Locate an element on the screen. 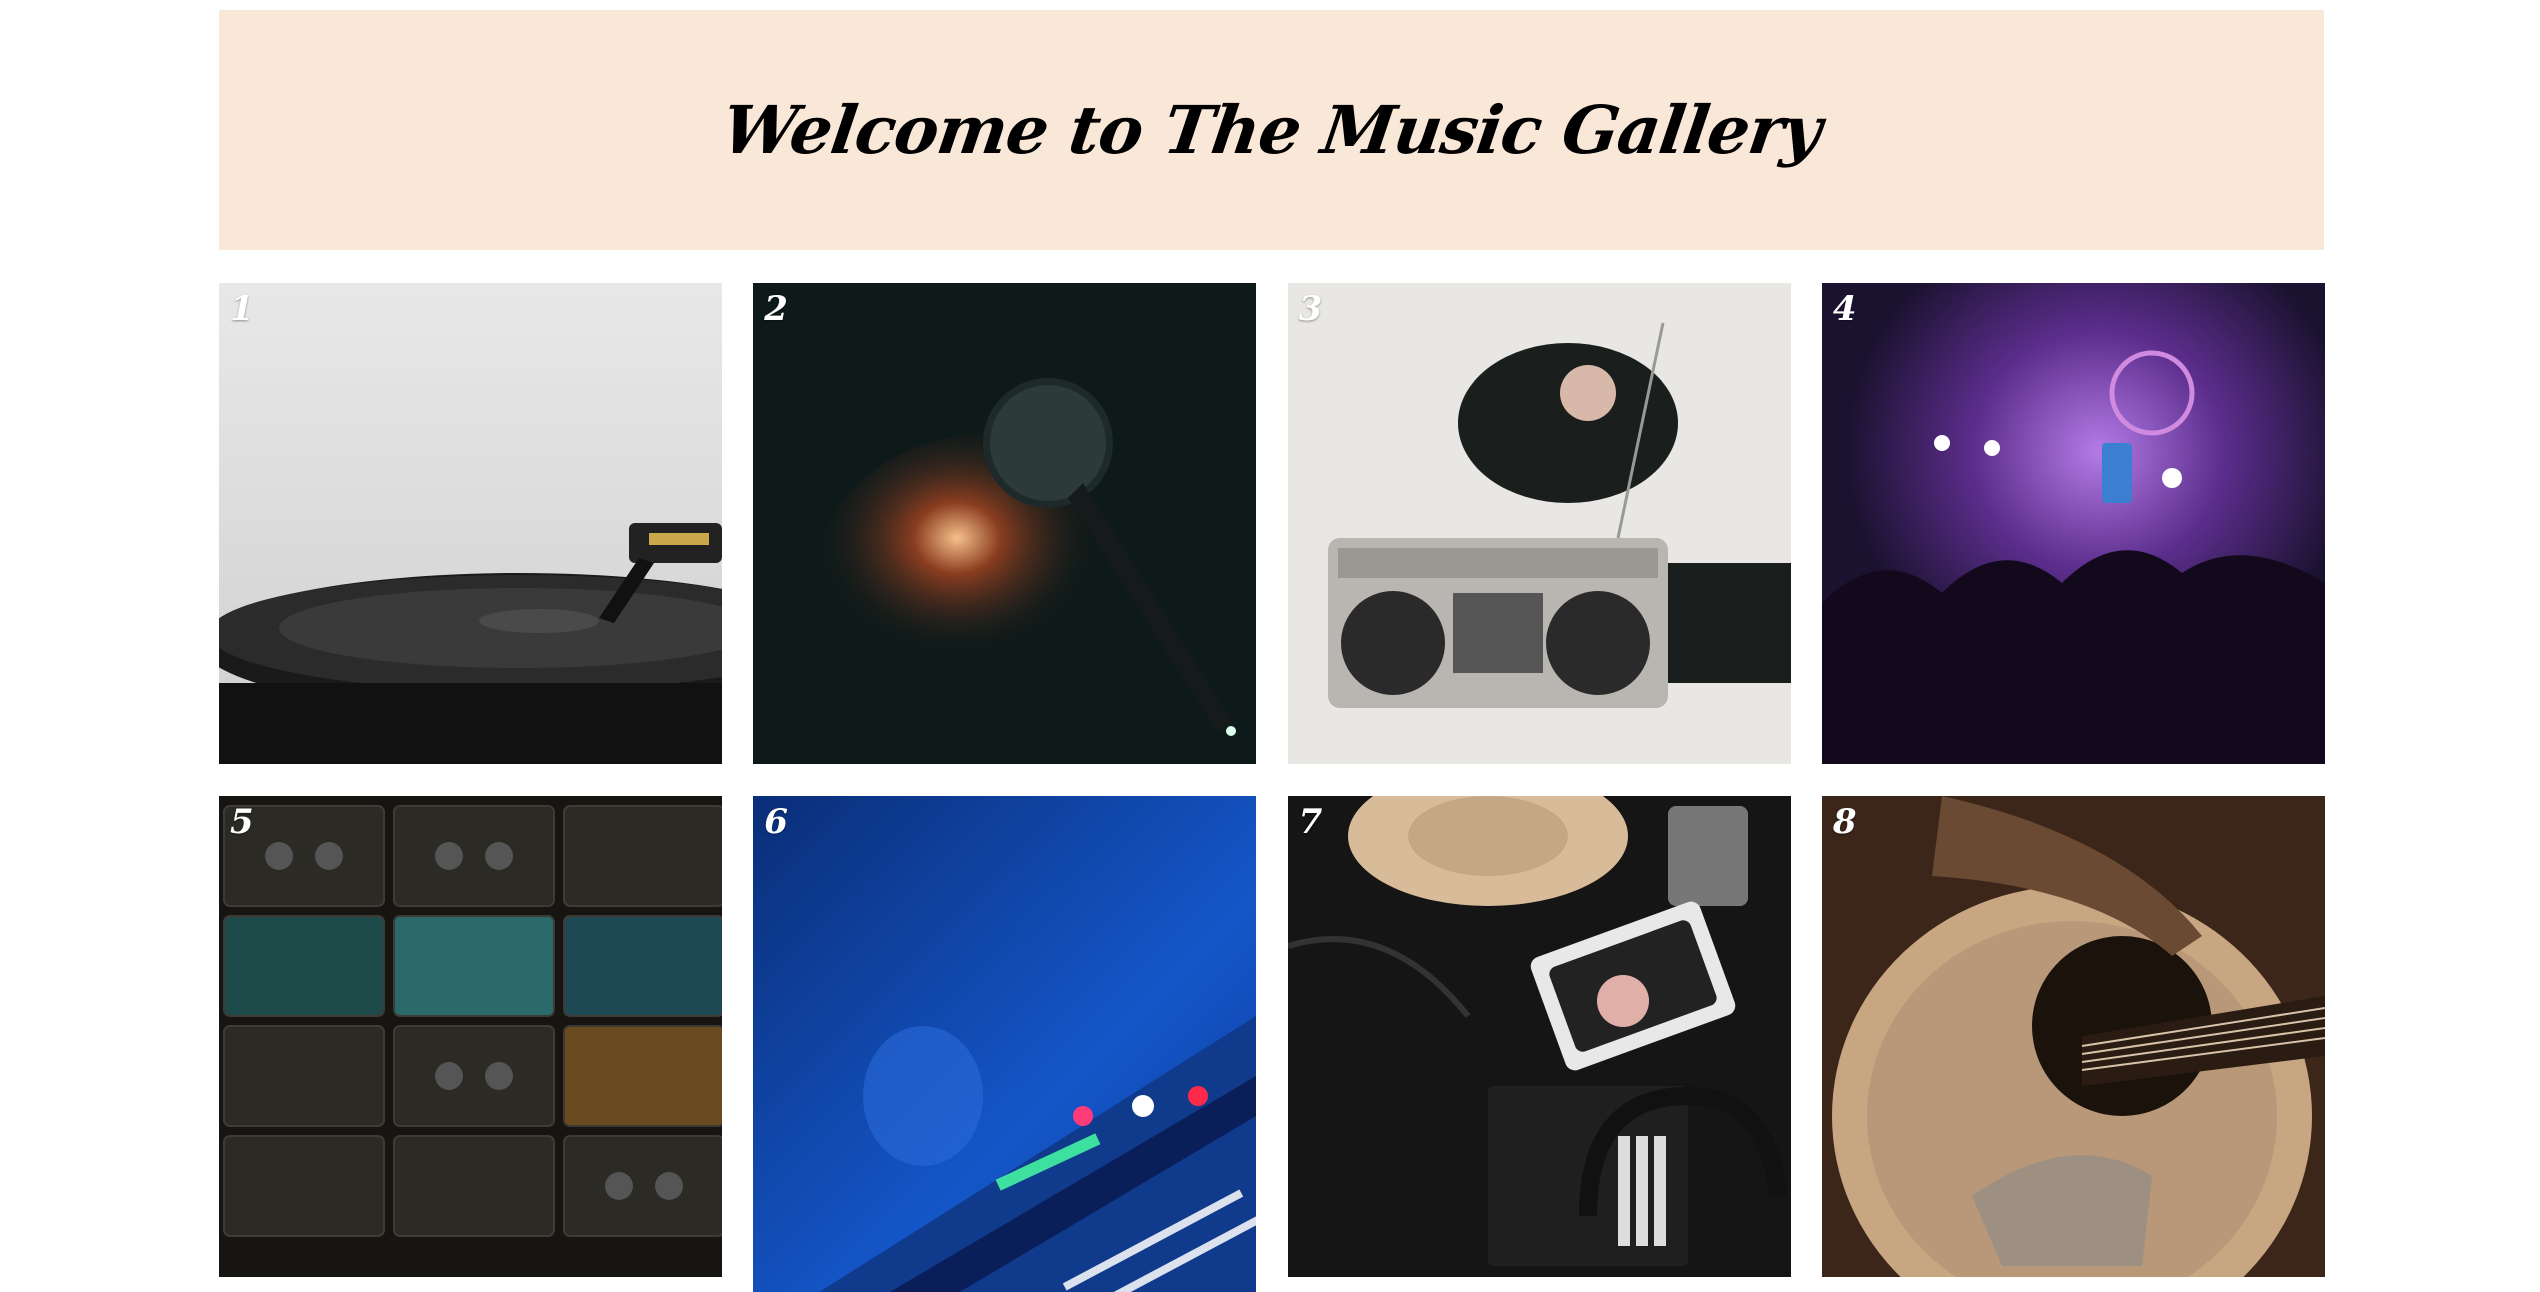 This screenshot has width=2540, height=1292. gallery-tile-7: 7 is located at coordinates (1539, 1036).